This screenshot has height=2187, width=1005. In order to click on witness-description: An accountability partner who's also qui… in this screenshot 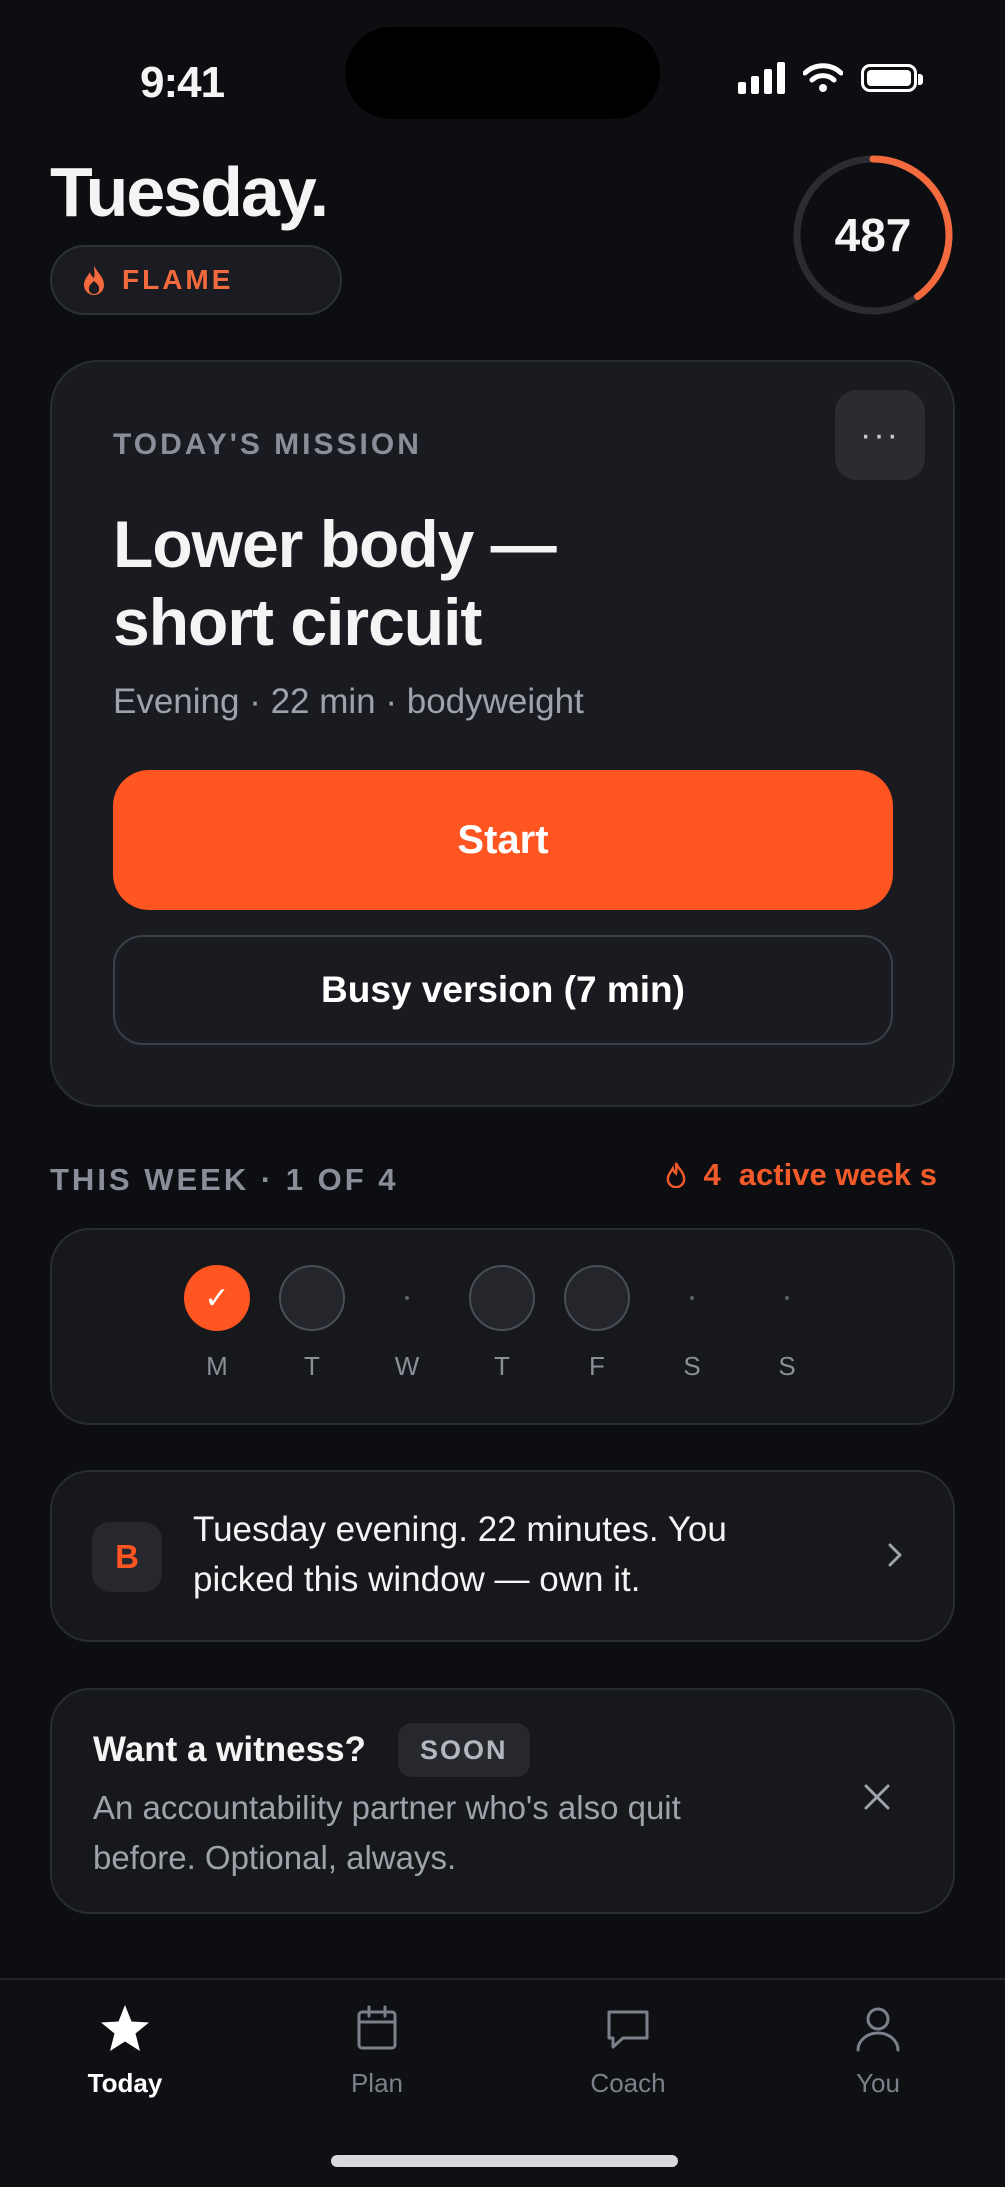, I will do `click(387, 1832)`.